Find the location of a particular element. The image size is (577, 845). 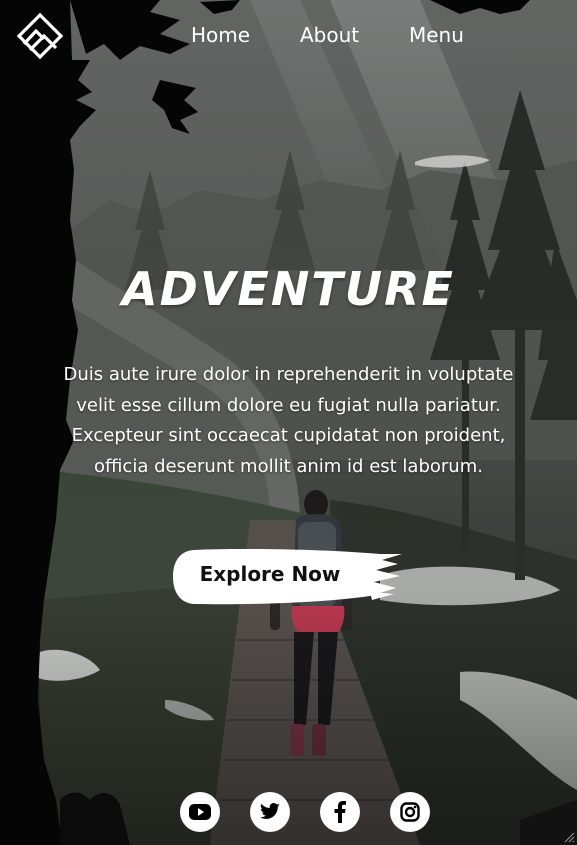

instagram-link is located at coordinates (410, 812).